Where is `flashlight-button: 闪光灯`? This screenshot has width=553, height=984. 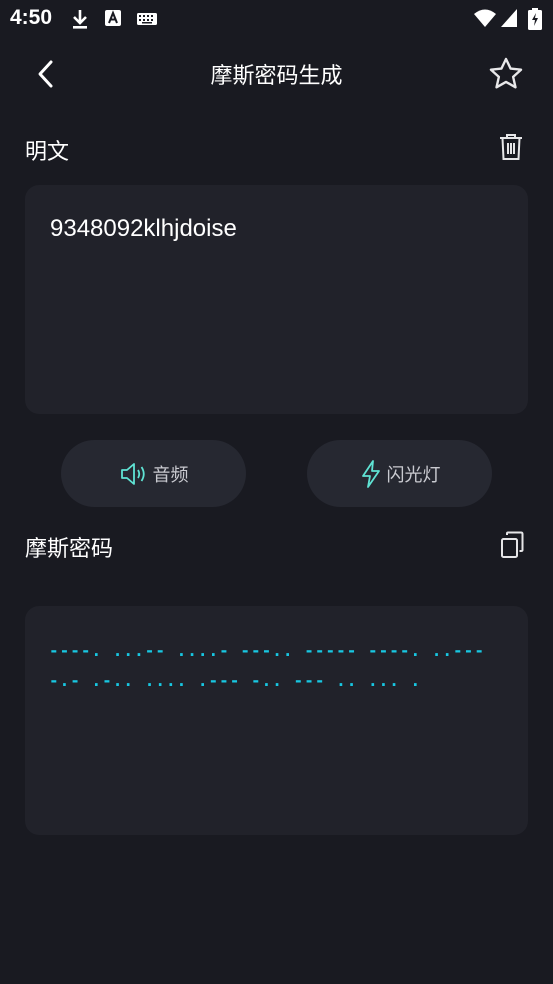 flashlight-button: 闪光灯 is located at coordinates (399, 473).